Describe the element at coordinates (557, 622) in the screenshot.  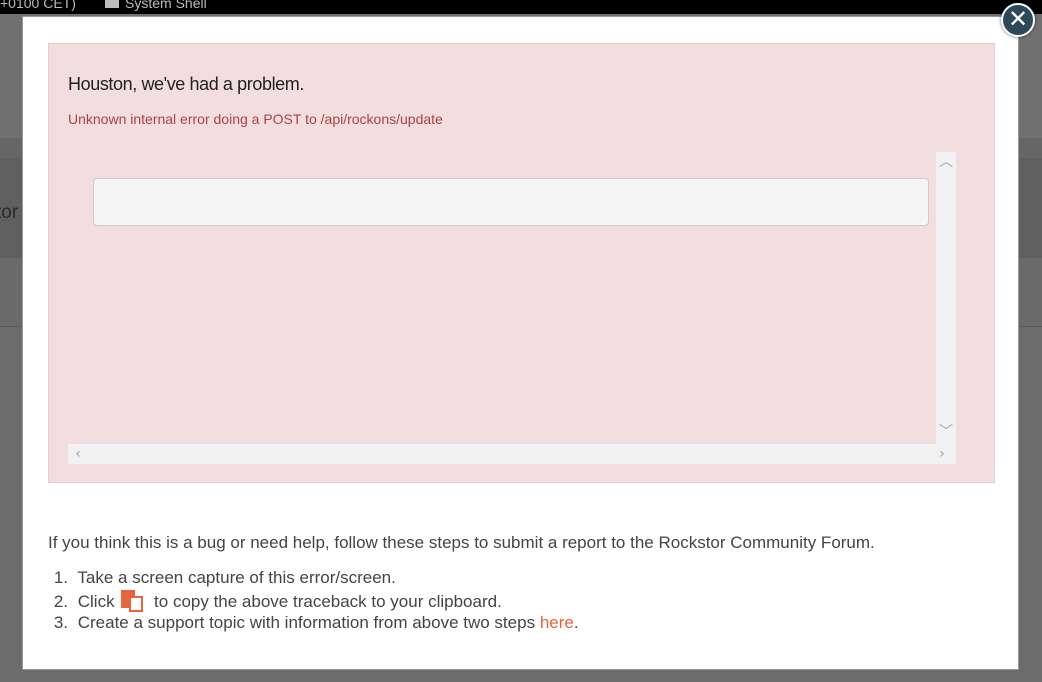
I see `support-link: here` at that location.